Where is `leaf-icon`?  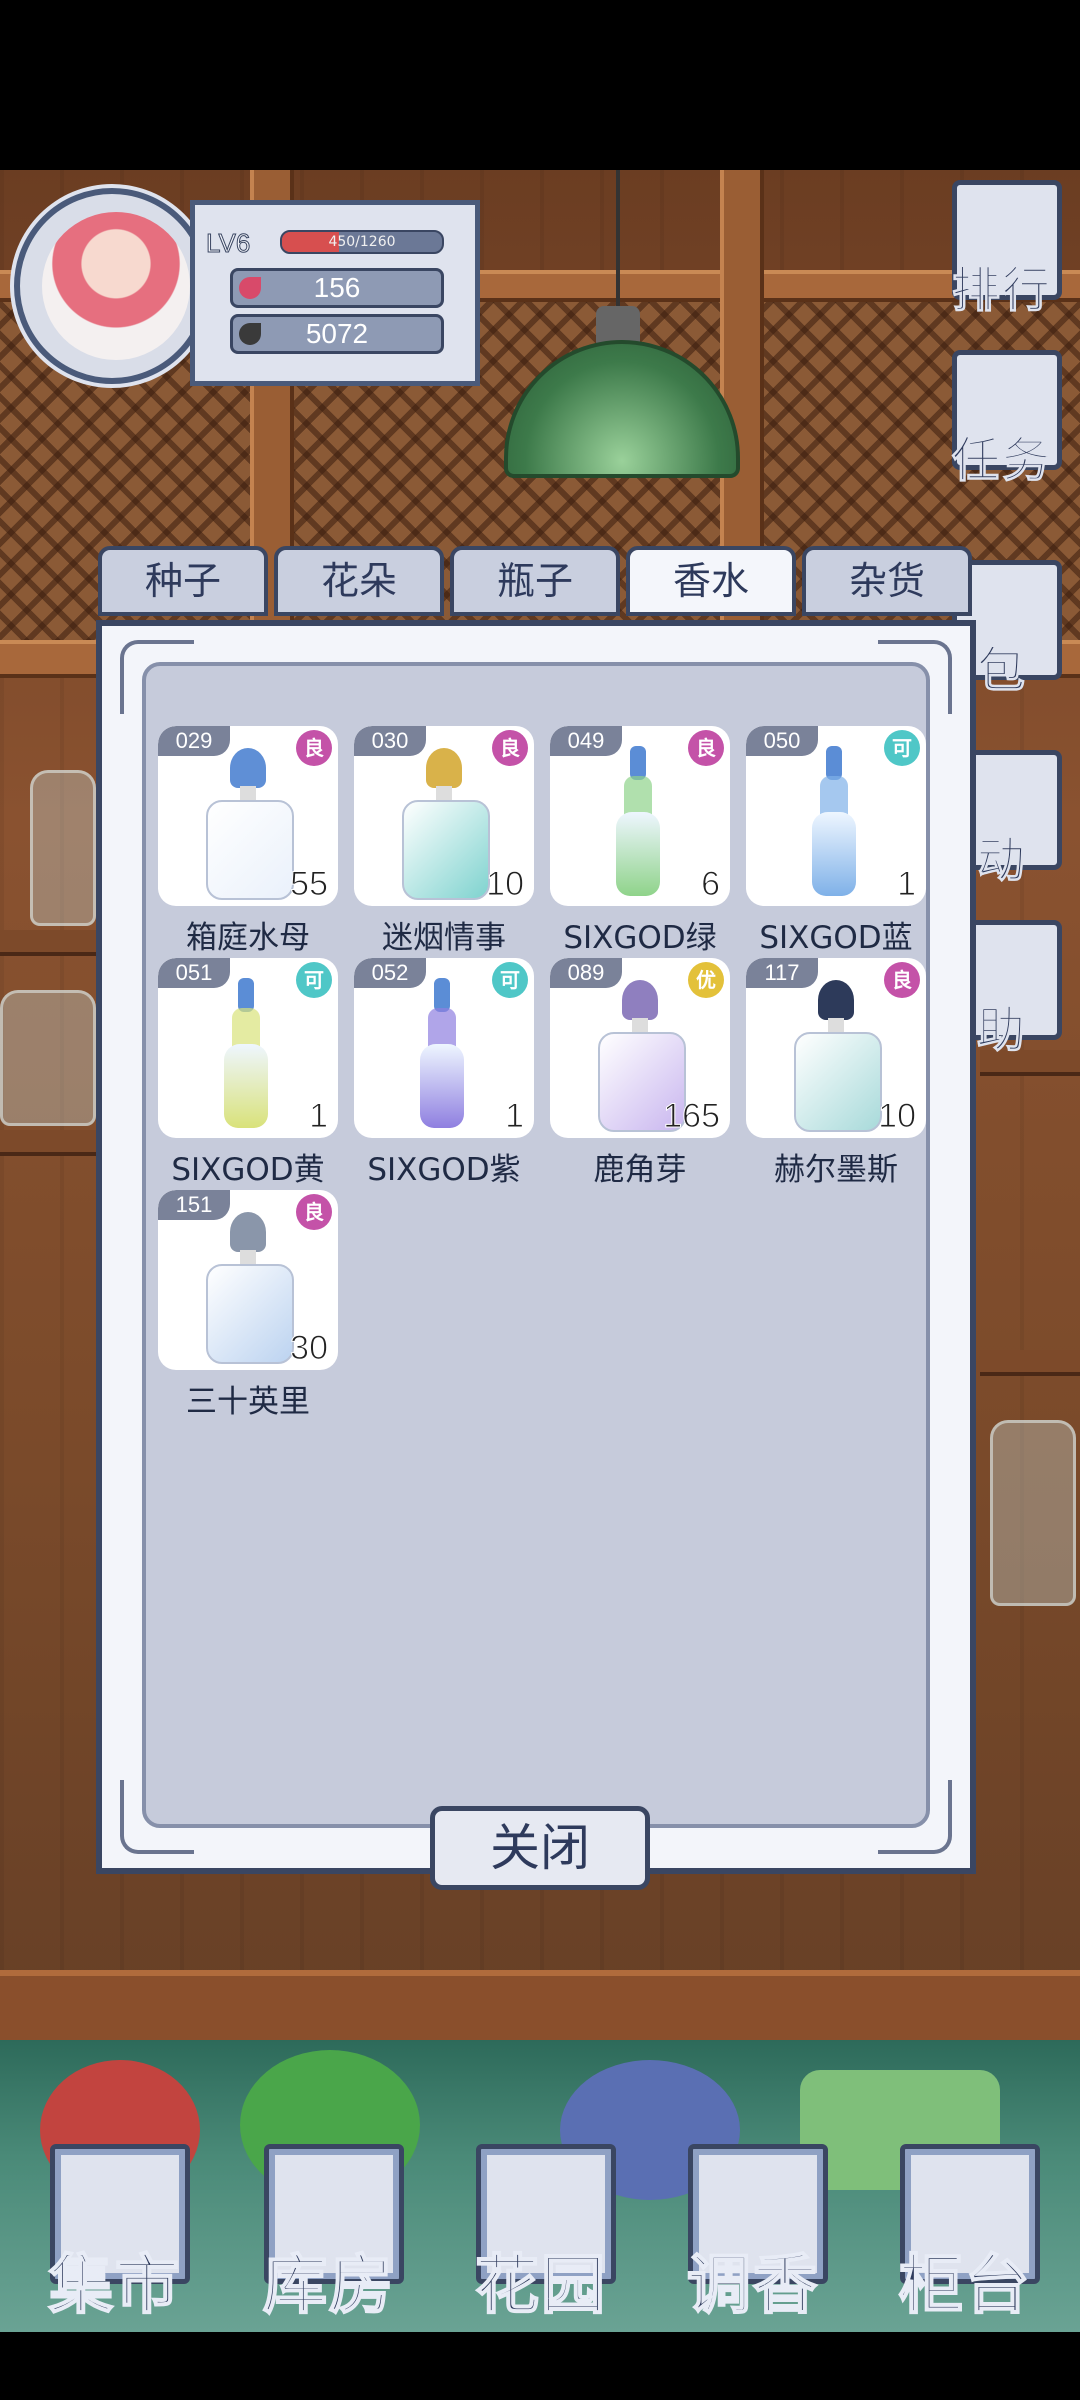 leaf-icon is located at coordinates (250, 334).